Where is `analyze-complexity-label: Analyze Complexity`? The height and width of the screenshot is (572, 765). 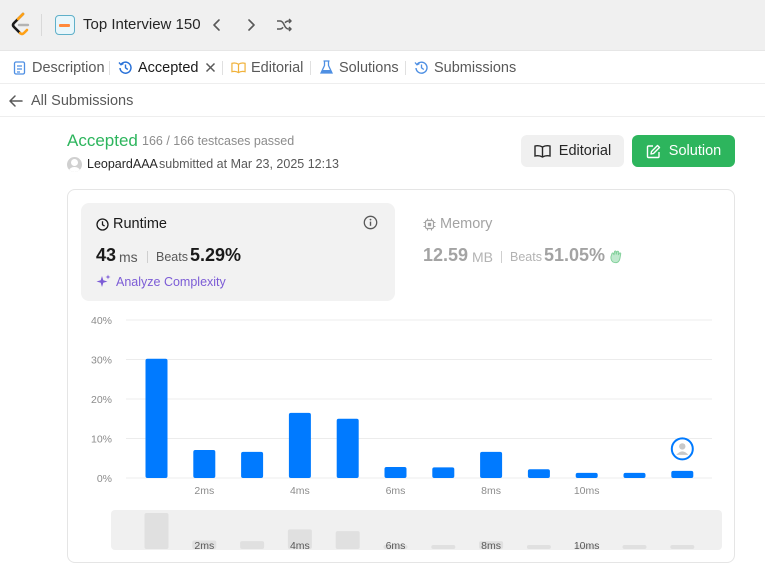
analyze-complexity-label: Analyze Complexity is located at coordinates (171, 281).